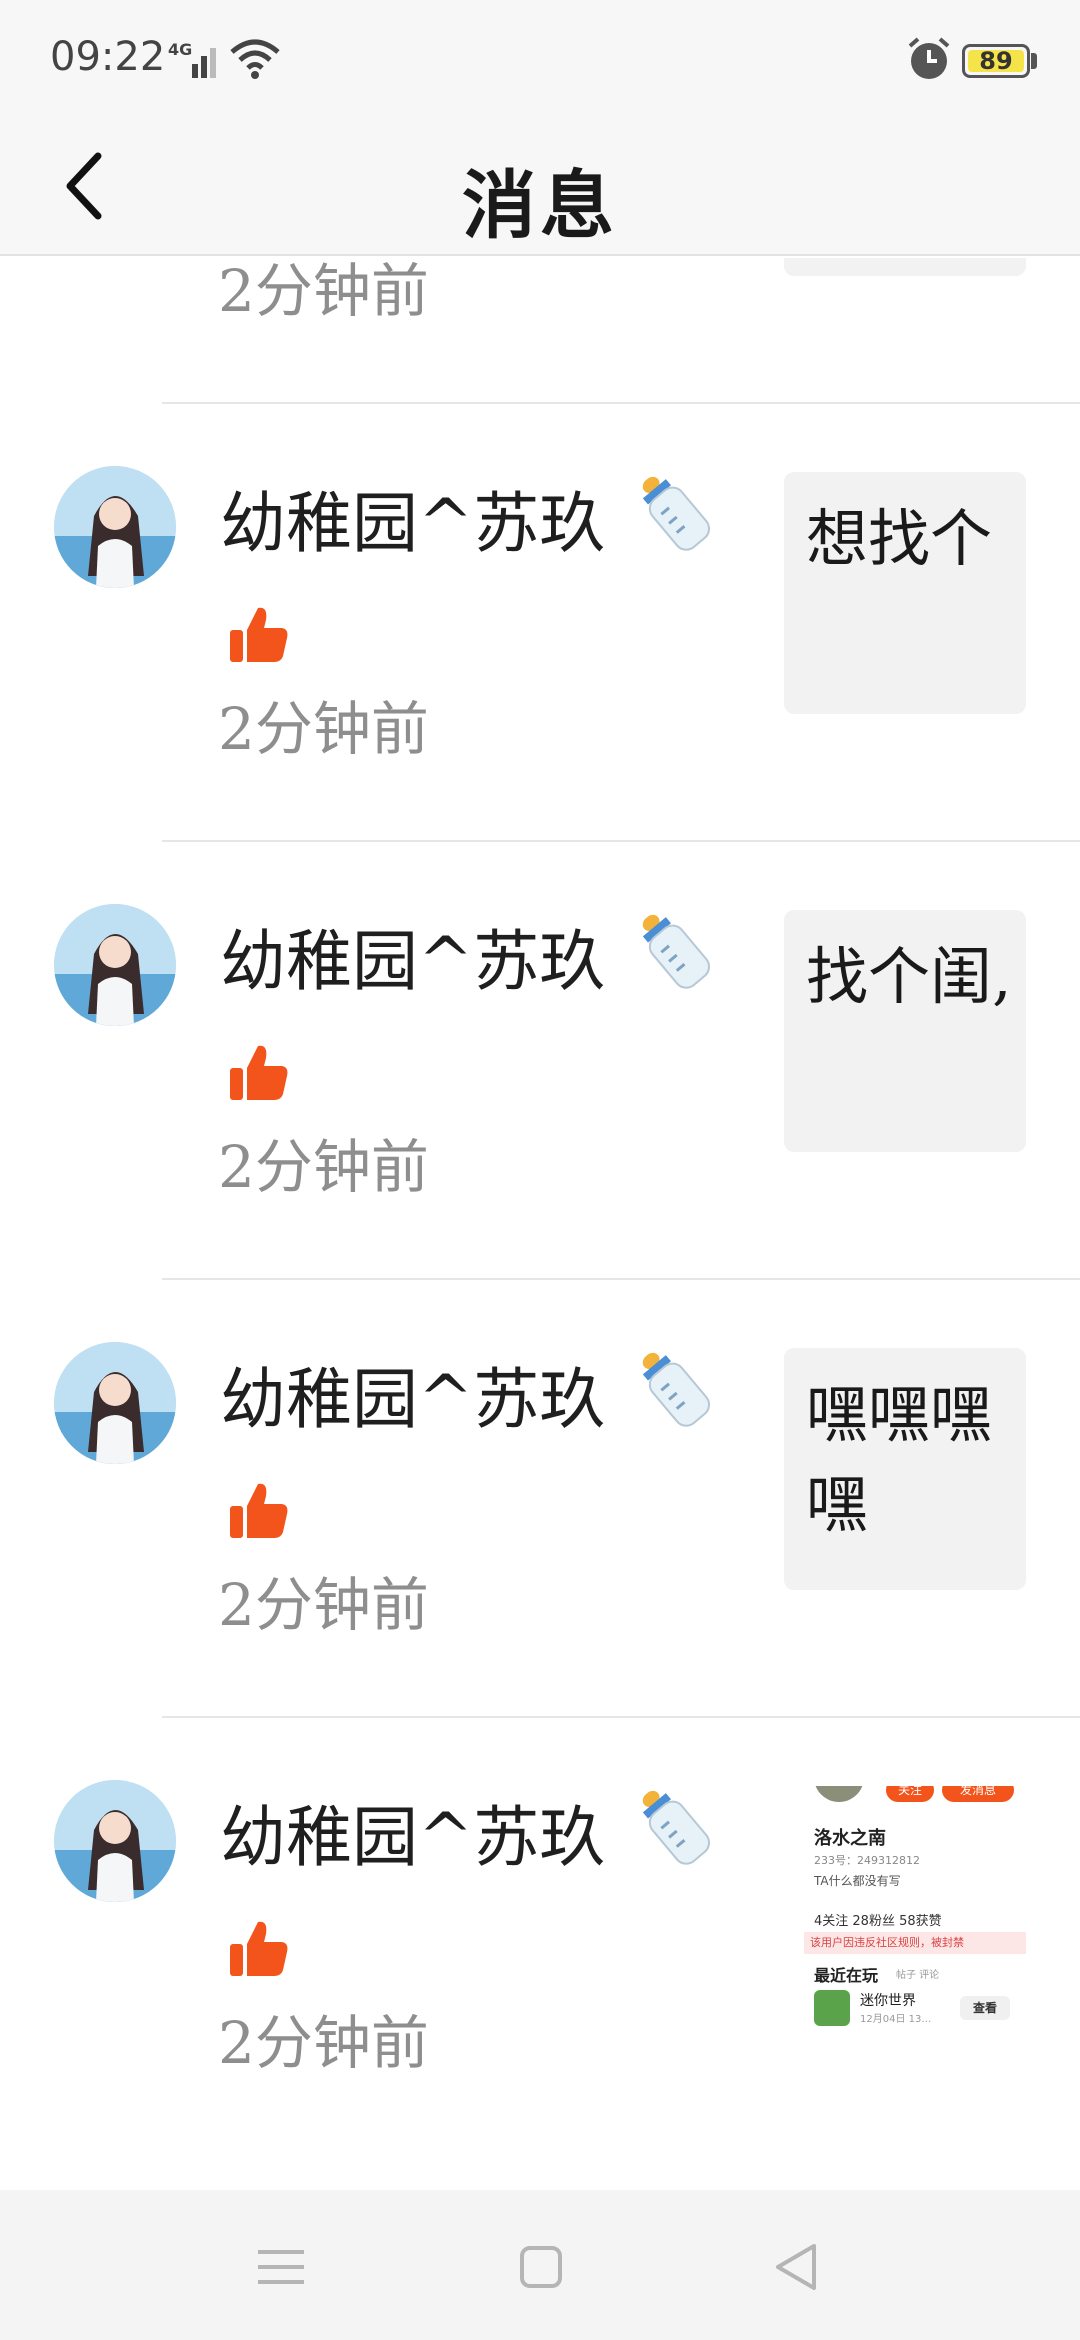 The width and height of the screenshot is (1080, 2340). I want to click on post-thumbnail: 找个闺,, so click(905, 1031).